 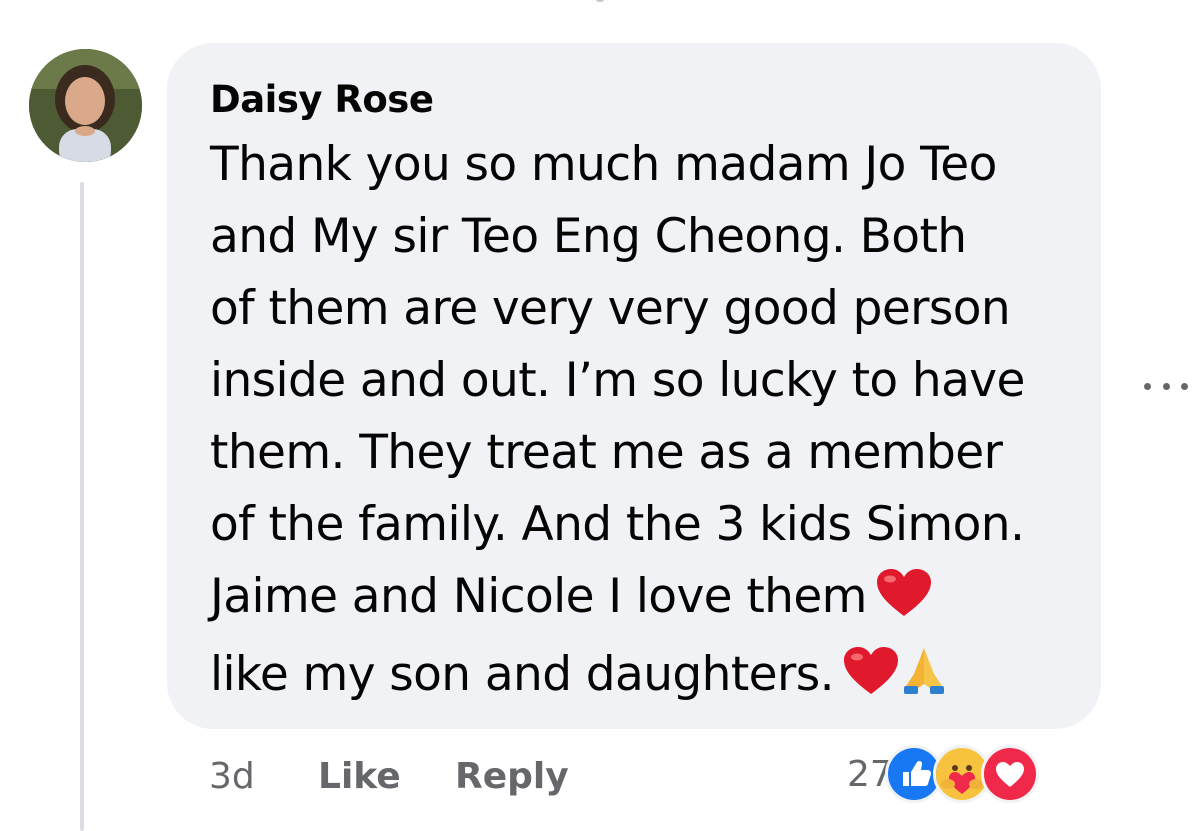 What do you see at coordinates (1009, 774) in the screenshot?
I see `love-reaction-icon` at bounding box center [1009, 774].